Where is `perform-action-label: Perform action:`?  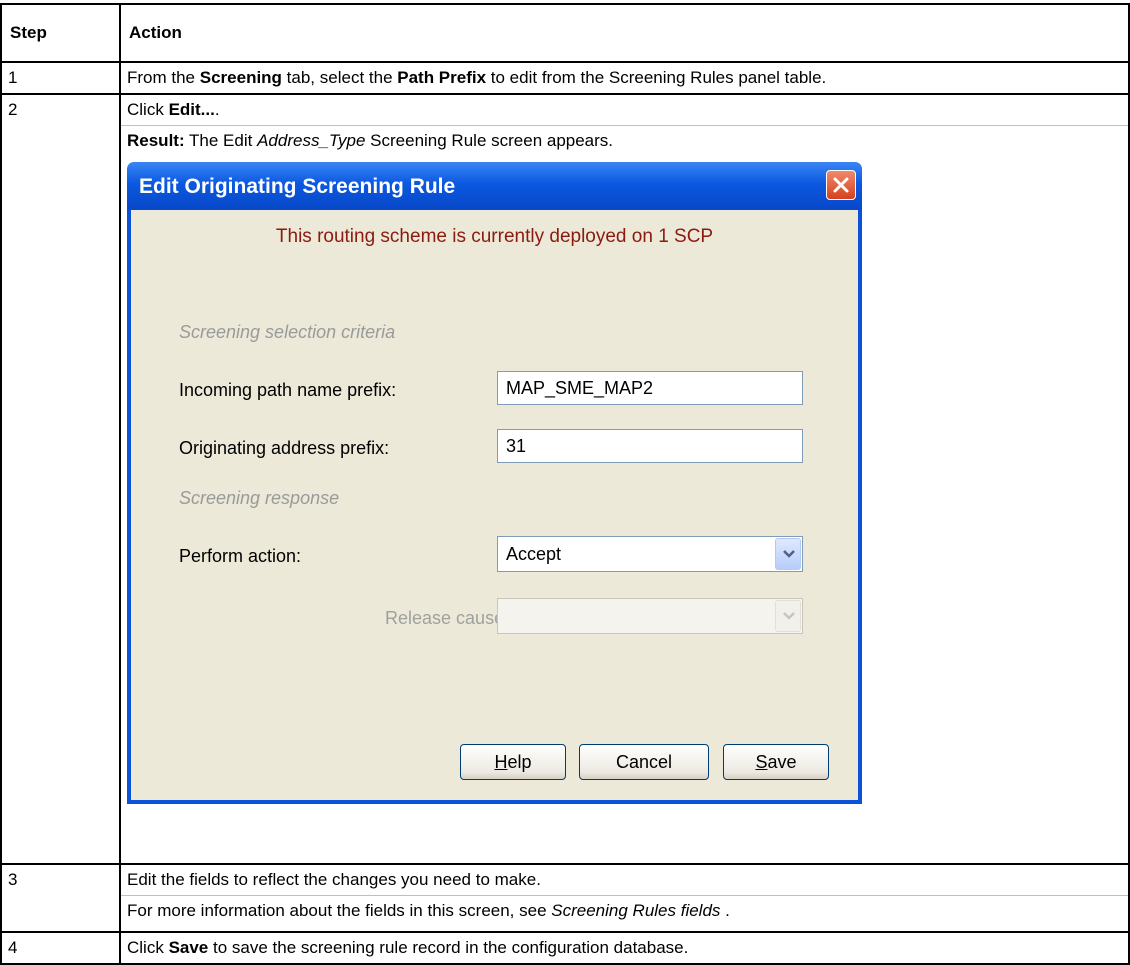 perform-action-label: Perform action: is located at coordinates (240, 556).